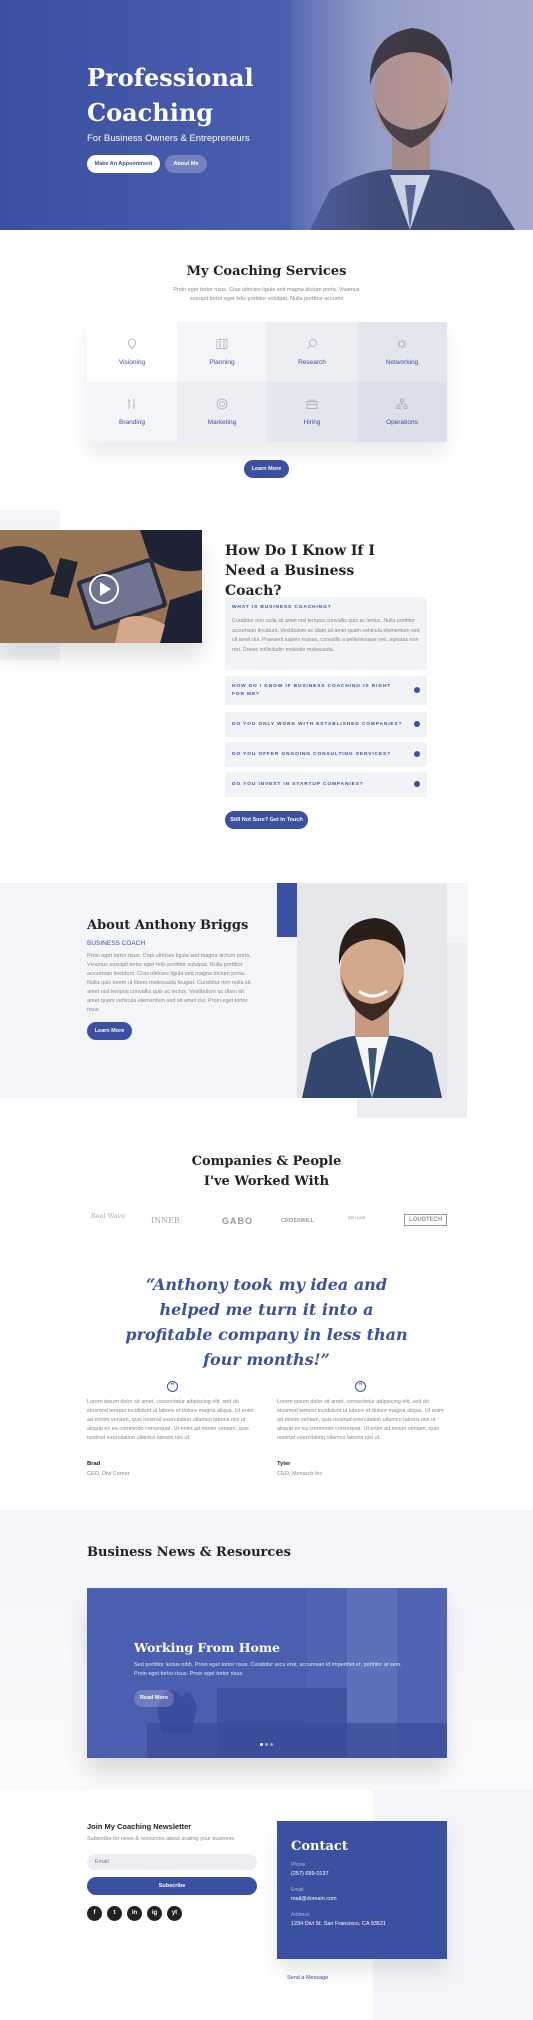 Image resolution: width=533 pixels, height=2020 pixels. I want to click on about-learn-more-button: Learn More, so click(109, 1031).